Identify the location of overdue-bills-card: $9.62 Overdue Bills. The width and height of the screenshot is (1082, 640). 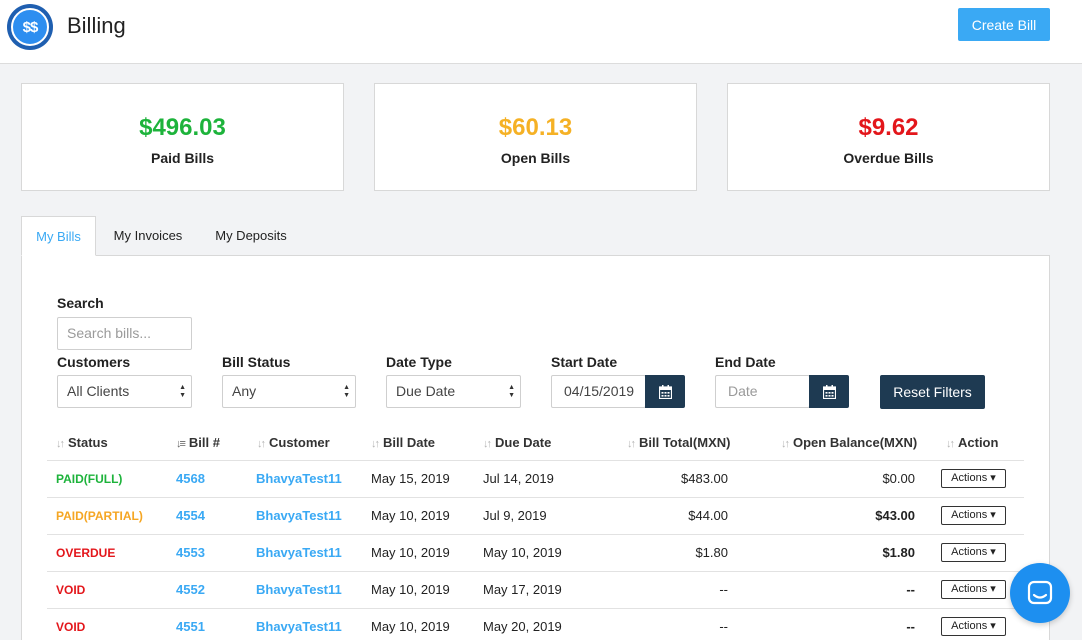
(888, 137).